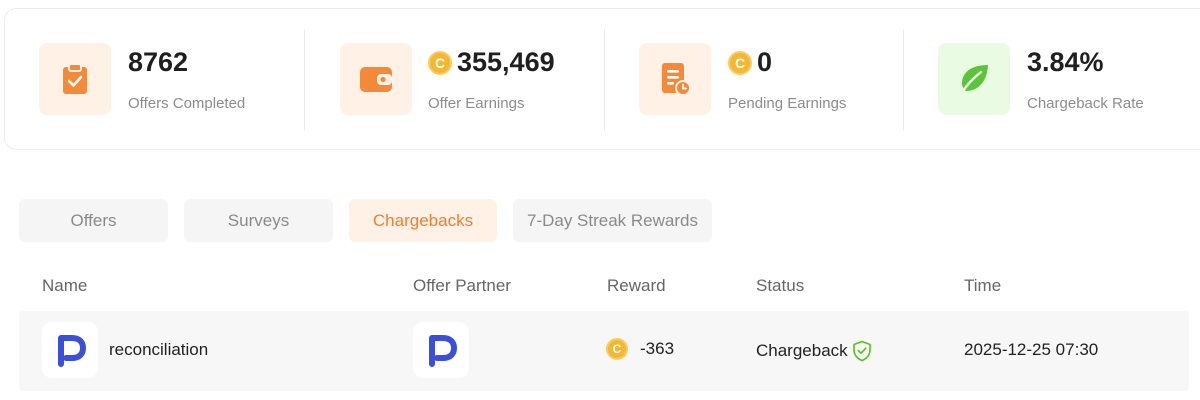  I want to click on stat-value-text: 355,469, so click(506, 62).